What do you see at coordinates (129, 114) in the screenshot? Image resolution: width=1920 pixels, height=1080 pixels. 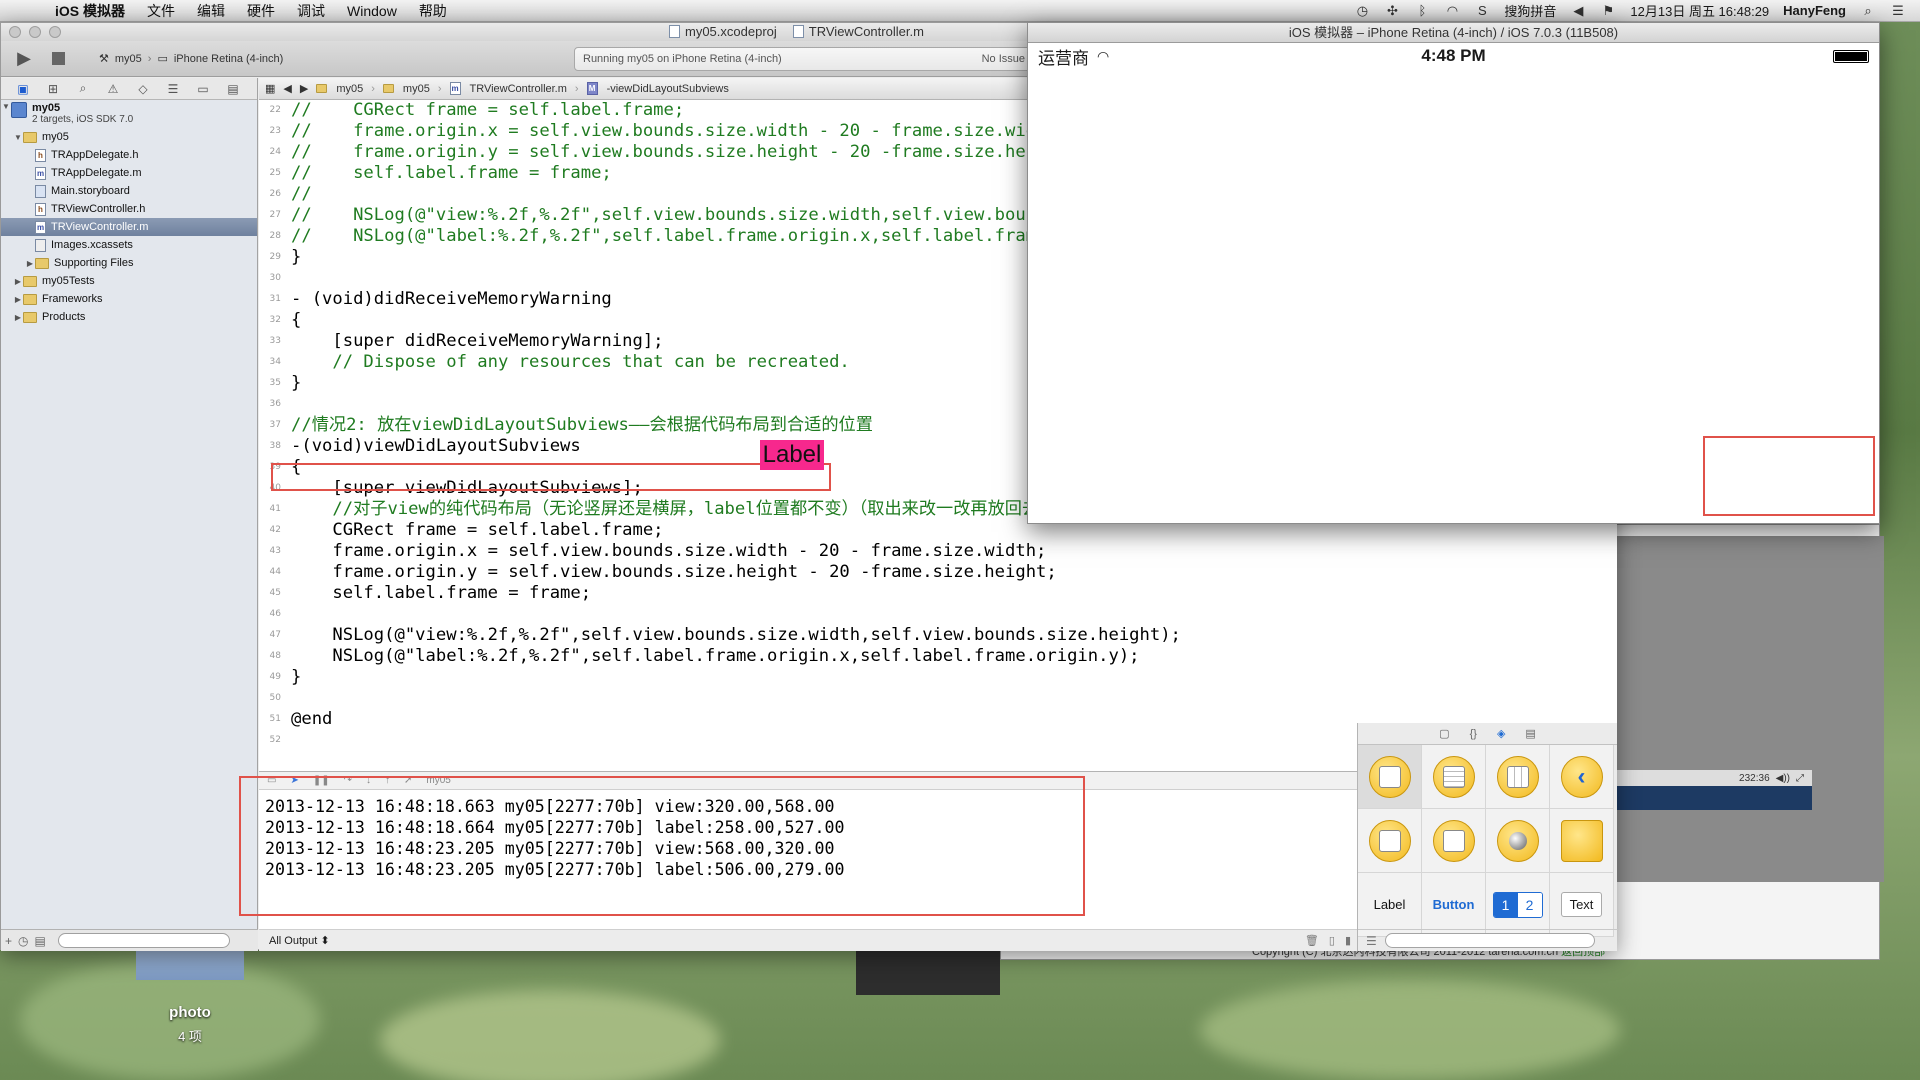 I see `project-row: ▼ my05 2 targets, iOS SDK 7.0` at bounding box center [129, 114].